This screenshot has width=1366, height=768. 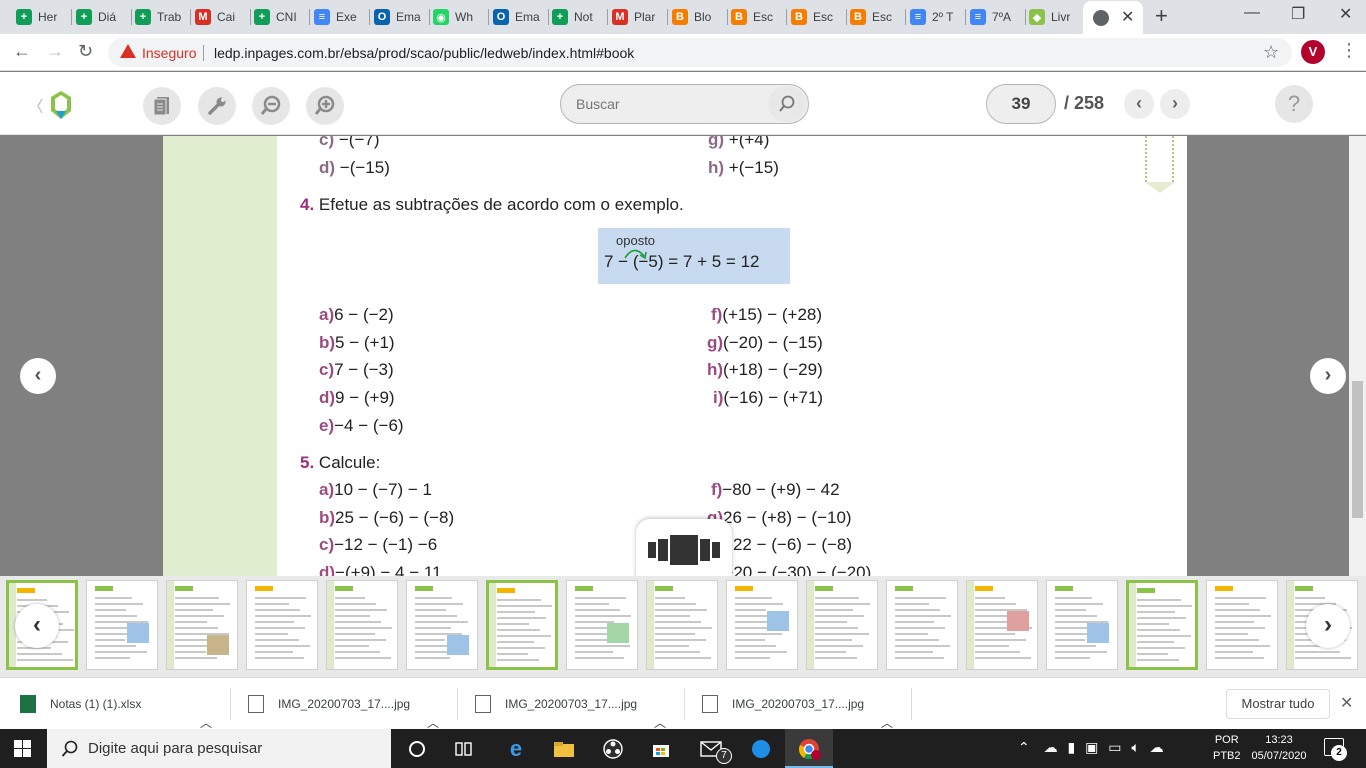 I want to click on forward-button: →, so click(x=55, y=51).